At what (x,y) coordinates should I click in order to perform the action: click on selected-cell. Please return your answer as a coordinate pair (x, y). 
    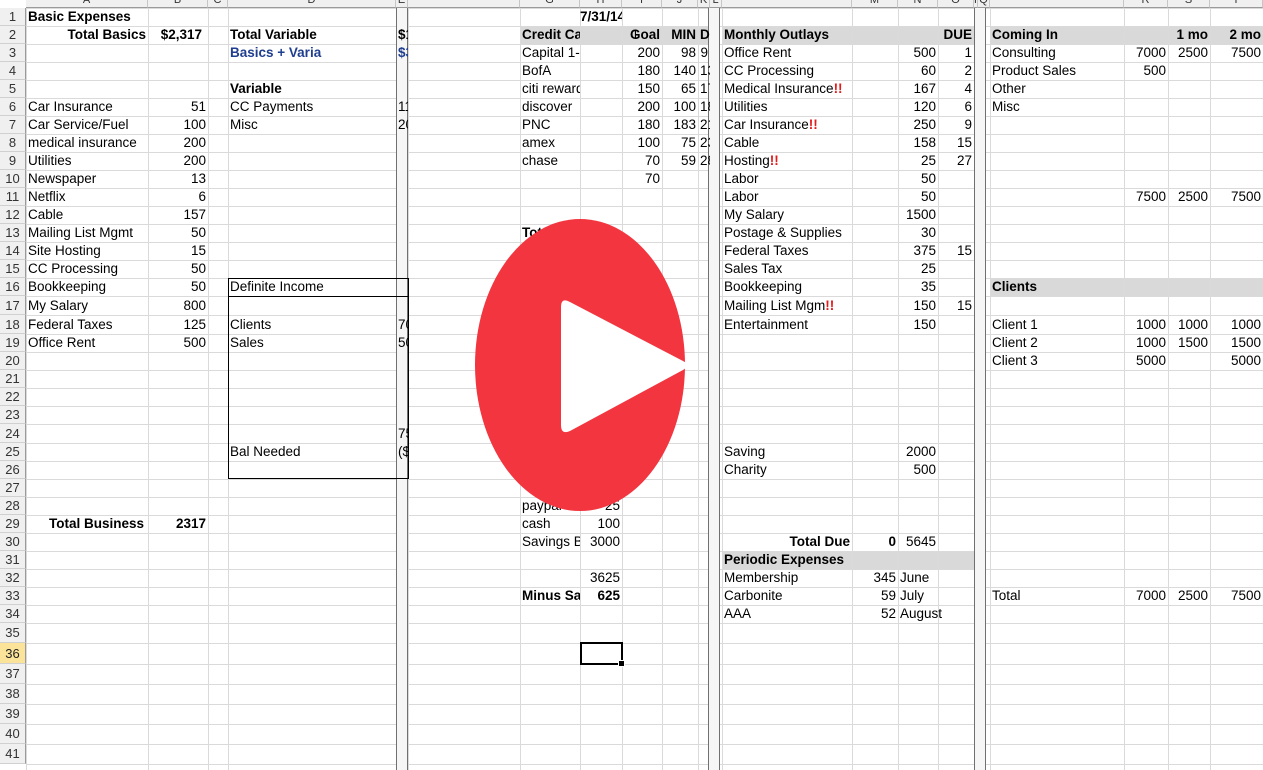
    Looking at the image, I should click on (602, 654).